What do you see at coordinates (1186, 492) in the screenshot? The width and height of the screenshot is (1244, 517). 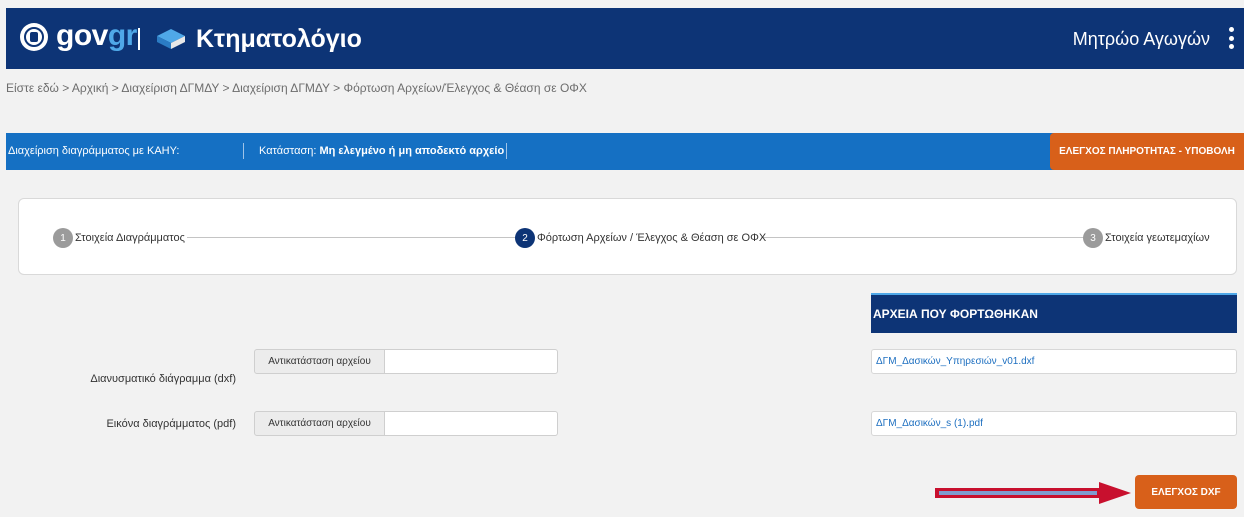 I see `check-dxf-button: ΕΛΕΓΧΟΣ DXF` at bounding box center [1186, 492].